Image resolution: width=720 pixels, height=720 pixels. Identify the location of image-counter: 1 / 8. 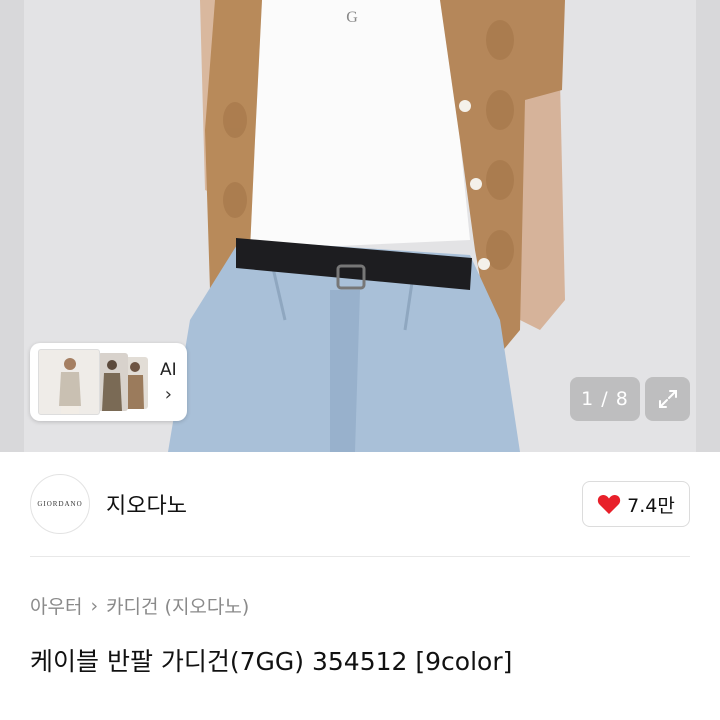
(605, 399).